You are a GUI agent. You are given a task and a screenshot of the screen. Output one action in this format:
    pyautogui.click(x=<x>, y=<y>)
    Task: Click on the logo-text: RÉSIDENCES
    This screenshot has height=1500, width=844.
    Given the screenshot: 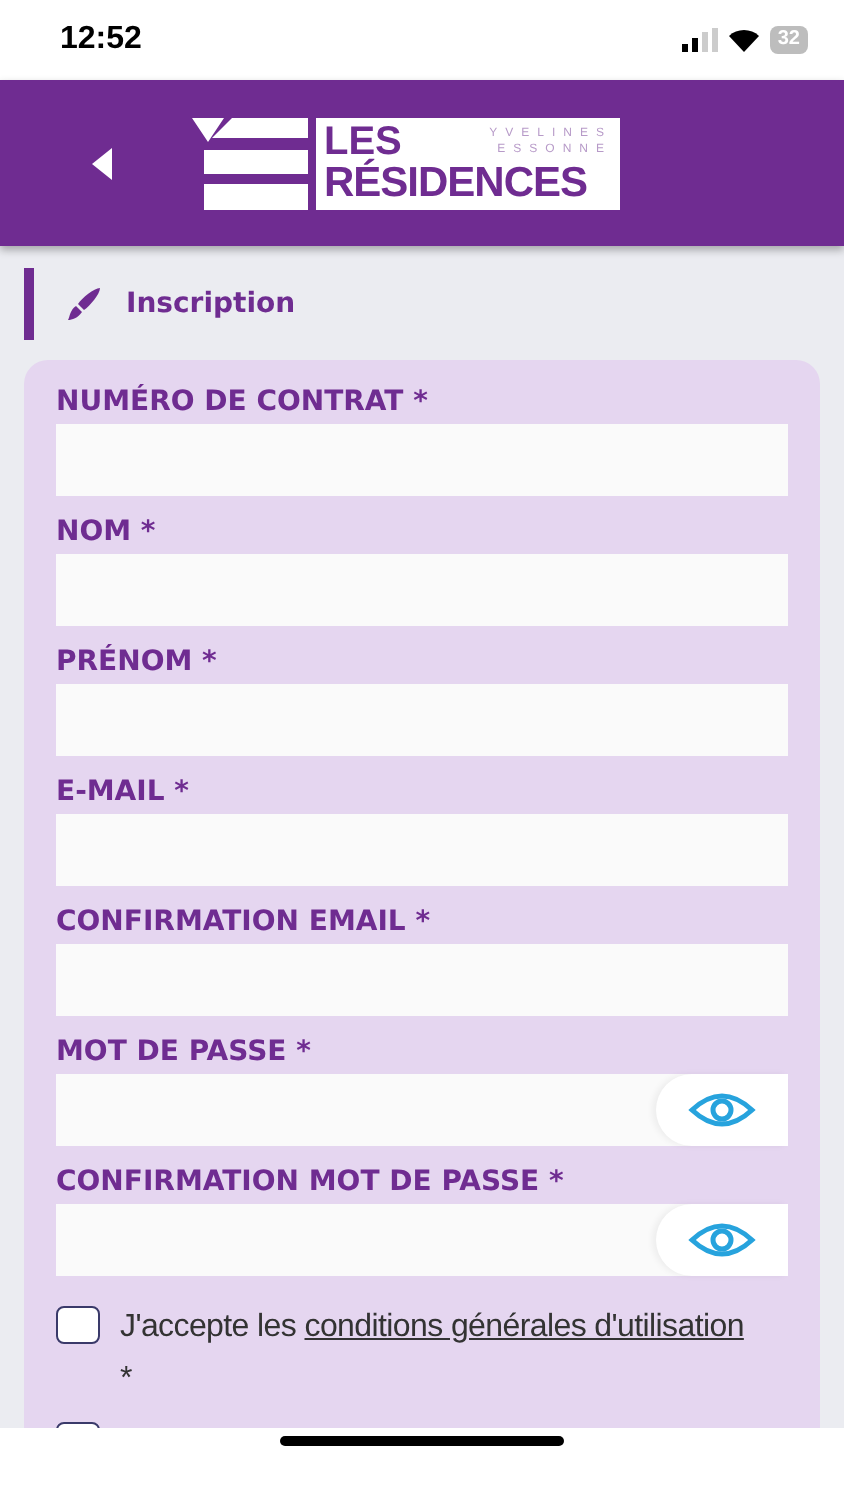 What is the action you would take?
    pyautogui.click(x=457, y=183)
    